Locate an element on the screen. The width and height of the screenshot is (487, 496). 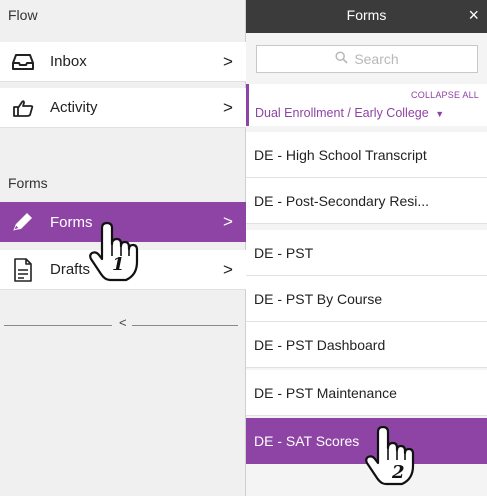
nav-label-inbox: Inbox is located at coordinates (68, 61).